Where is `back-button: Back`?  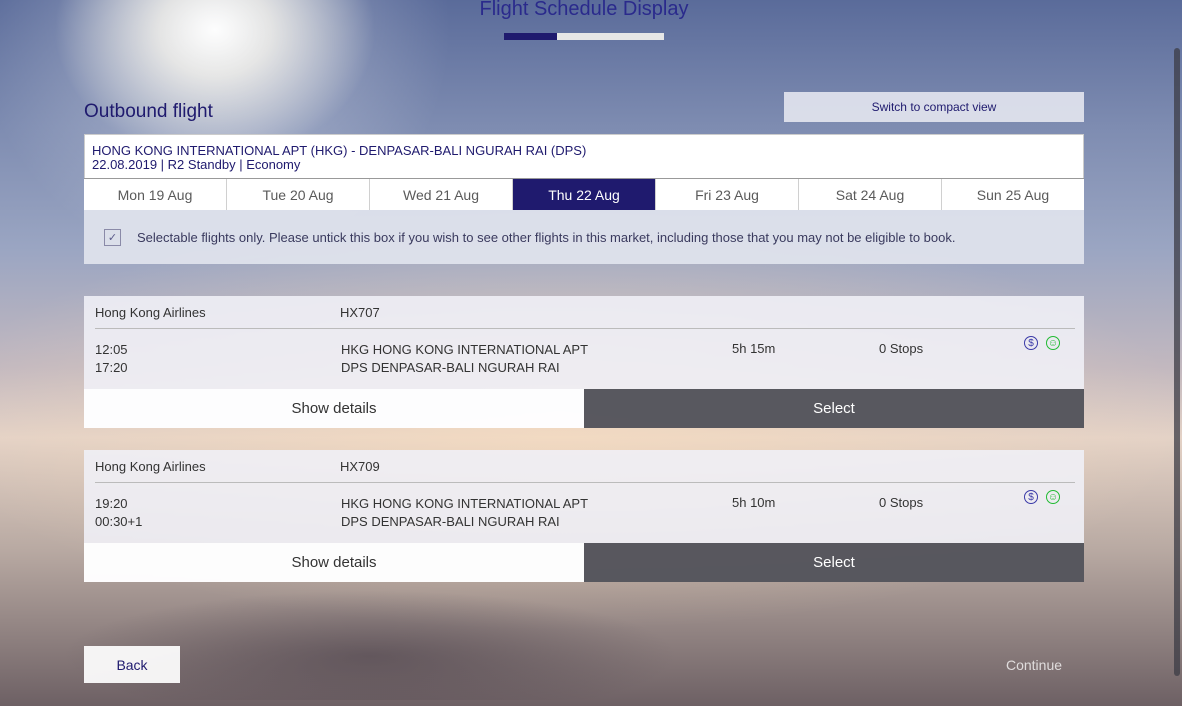
back-button: Back is located at coordinates (132, 664).